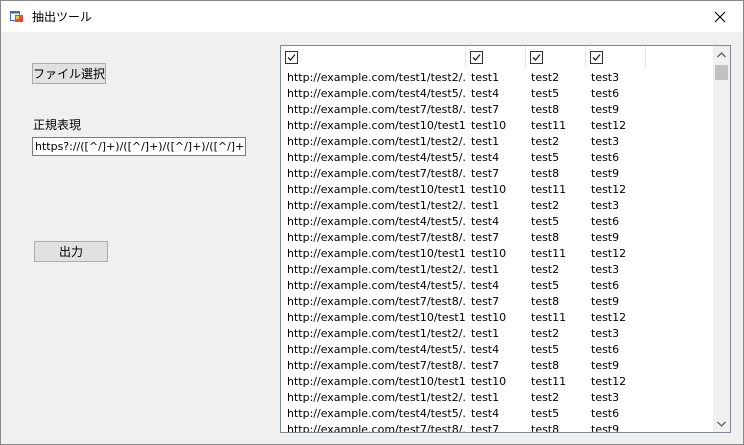 The height and width of the screenshot is (445, 744). Describe the element at coordinates (71, 251) in the screenshot. I see `extract-button: 出力` at that location.